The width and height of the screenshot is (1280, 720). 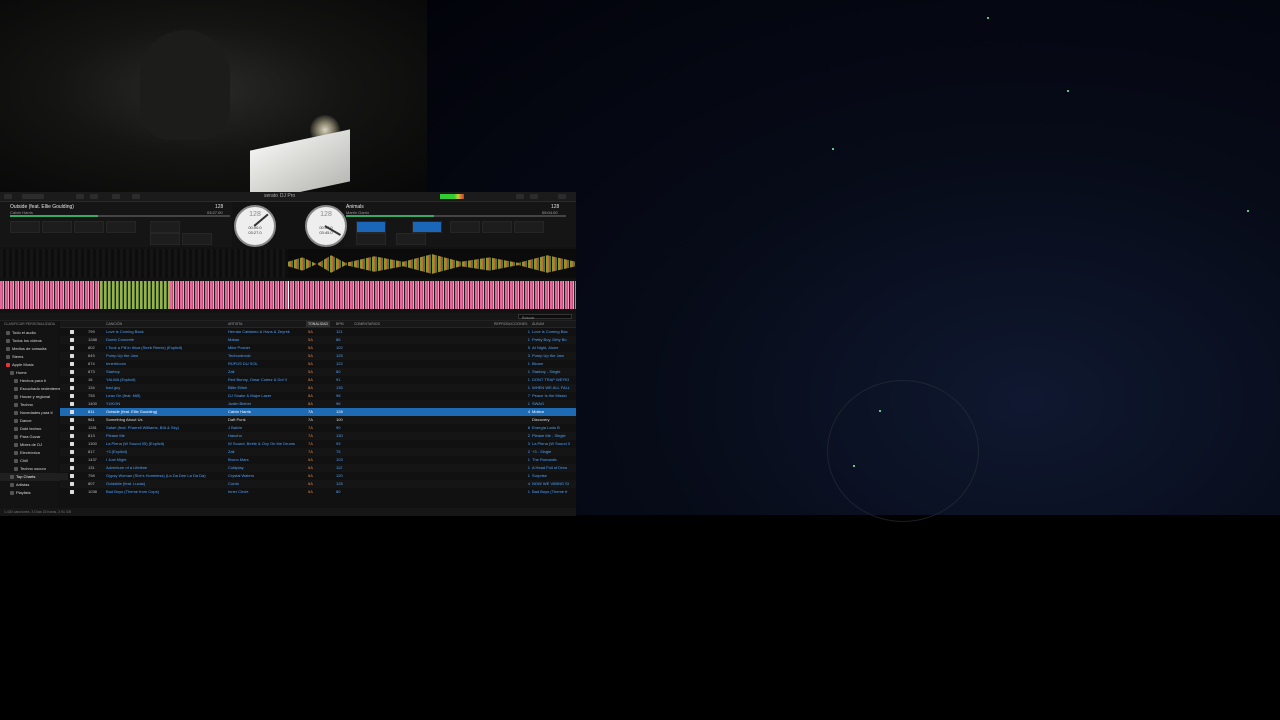 I want to click on cell-artist: Billie Eilish, so click(x=238, y=387).